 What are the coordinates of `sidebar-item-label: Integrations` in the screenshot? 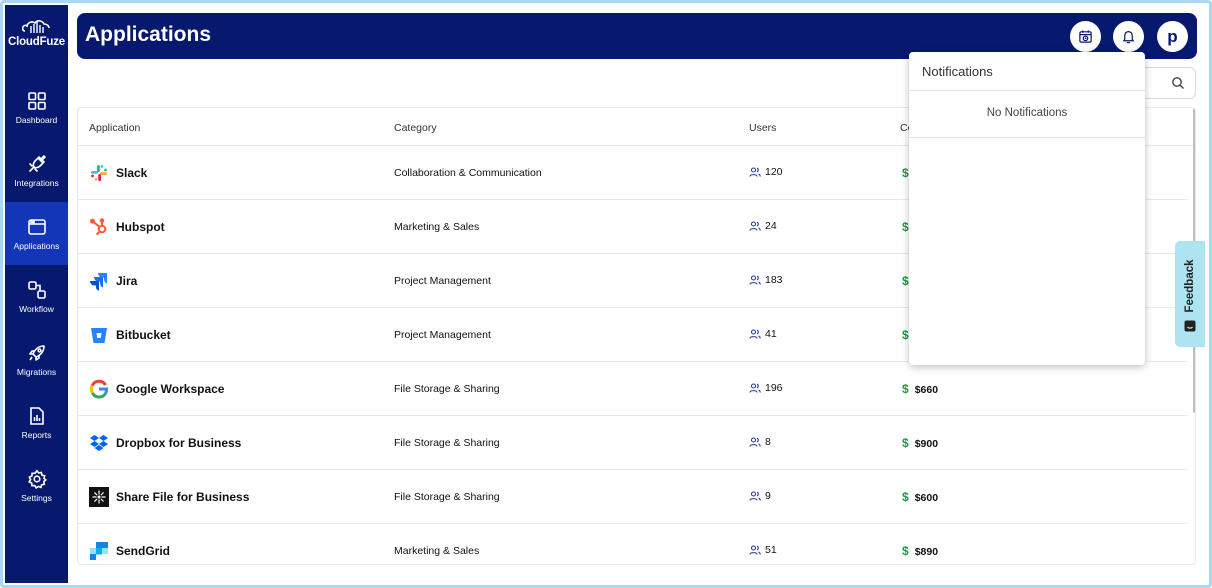 It's located at (36, 182).